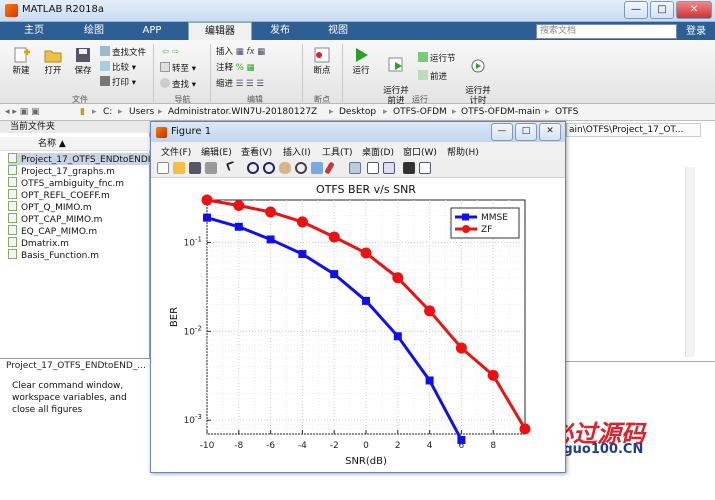 The height and width of the screenshot is (500, 715). What do you see at coordinates (389, 168) in the screenshot?
I see `legend-icon` at bounding box center [389, 168].